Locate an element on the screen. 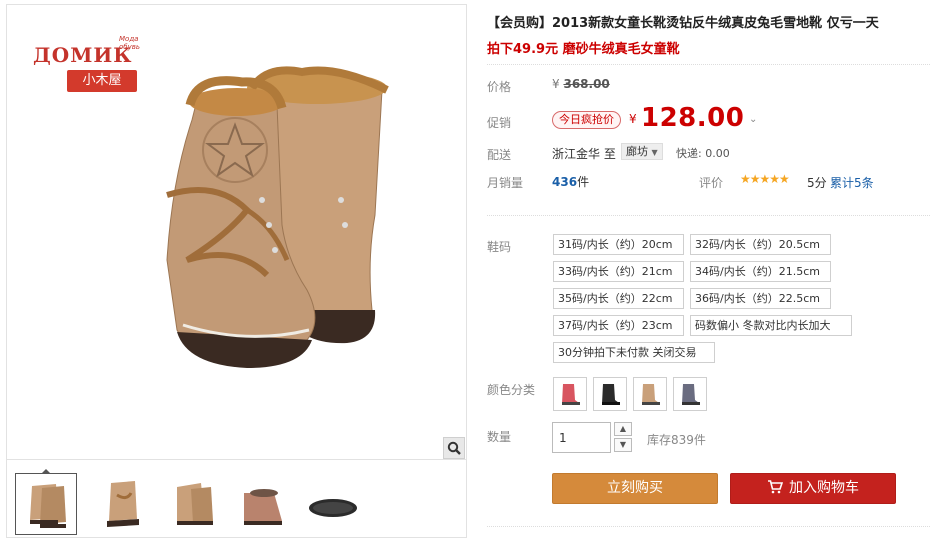  size-option-34: 34码/内长（约）21.5cm is located at coordinates (760, 271).